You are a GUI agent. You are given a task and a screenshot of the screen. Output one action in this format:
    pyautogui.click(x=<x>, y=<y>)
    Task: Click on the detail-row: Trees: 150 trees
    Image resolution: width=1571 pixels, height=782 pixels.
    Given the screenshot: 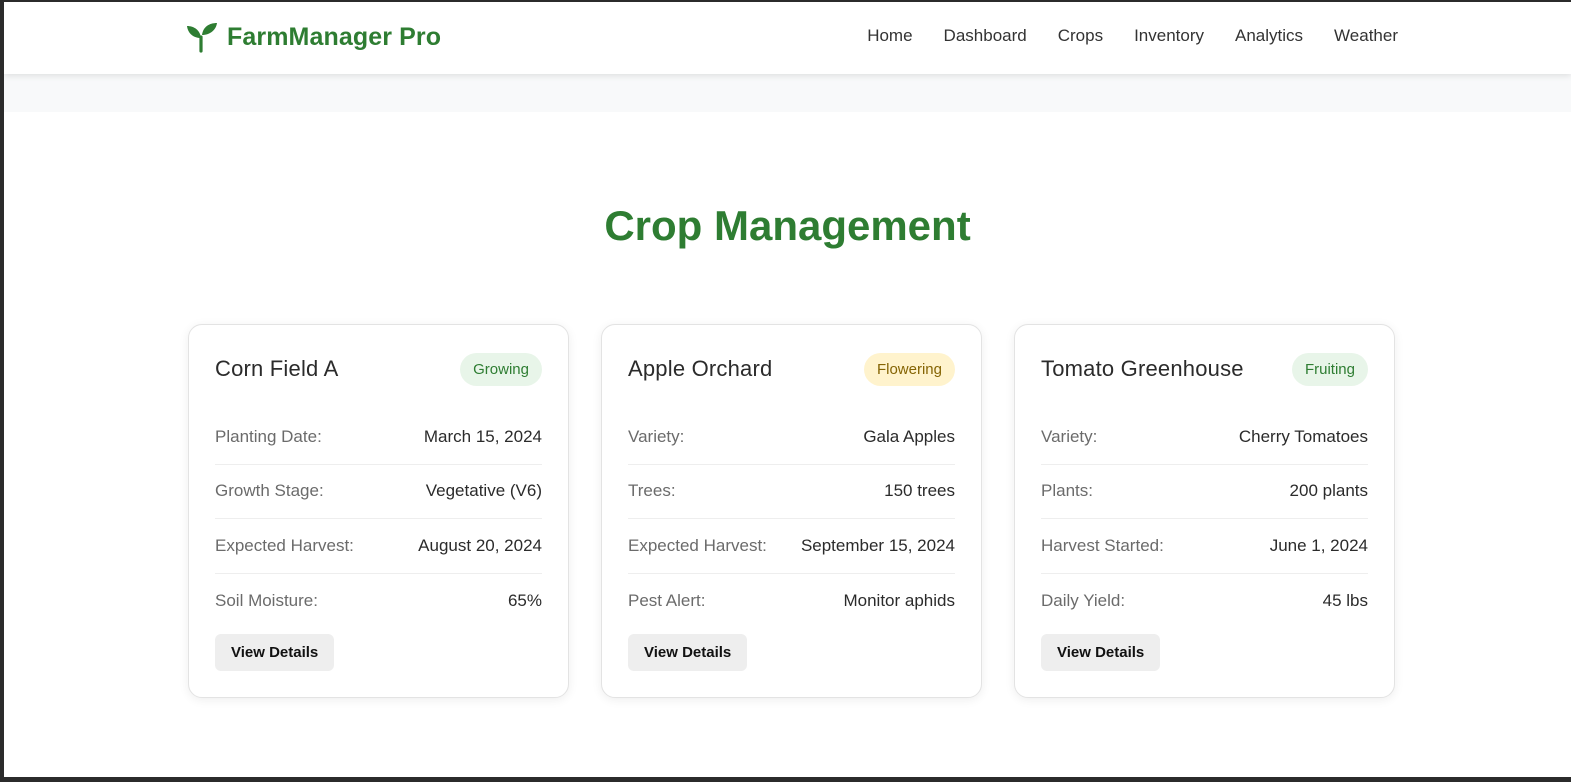 What is the action you would take?
    pyautogui.click(x=791, y=492)
    